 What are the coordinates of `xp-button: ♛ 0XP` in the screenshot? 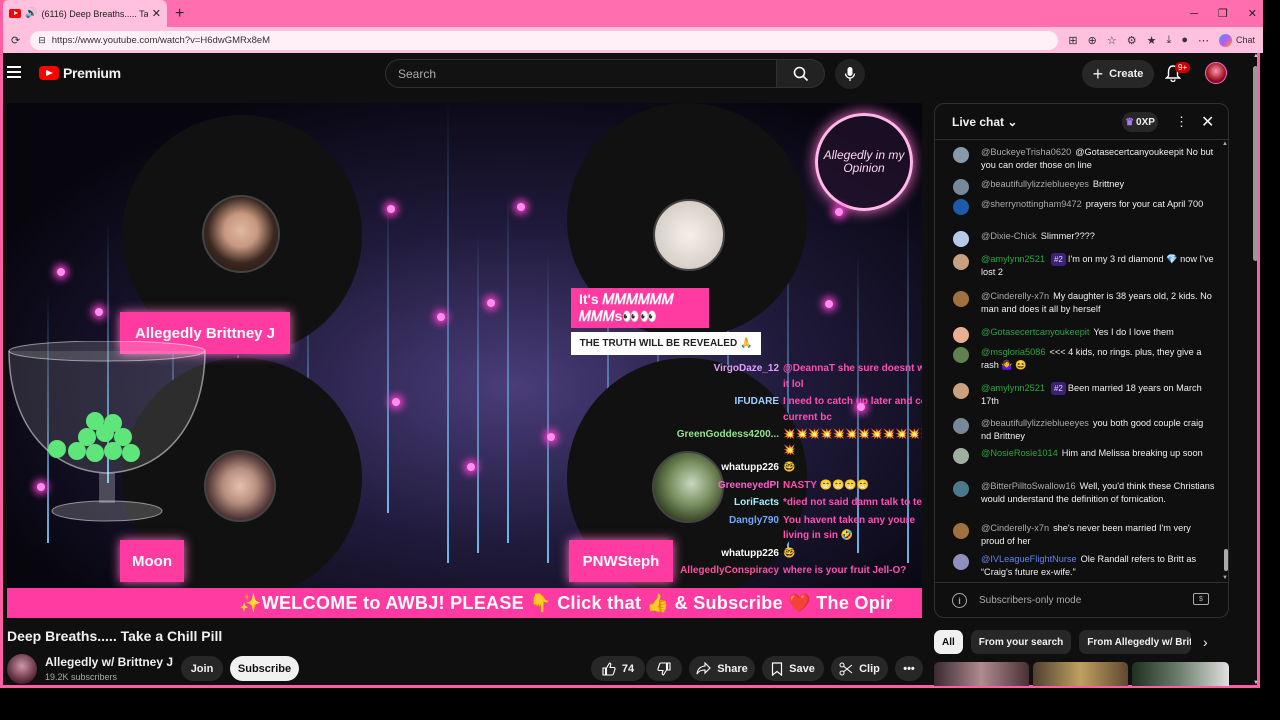 It's located at (1140, 122).